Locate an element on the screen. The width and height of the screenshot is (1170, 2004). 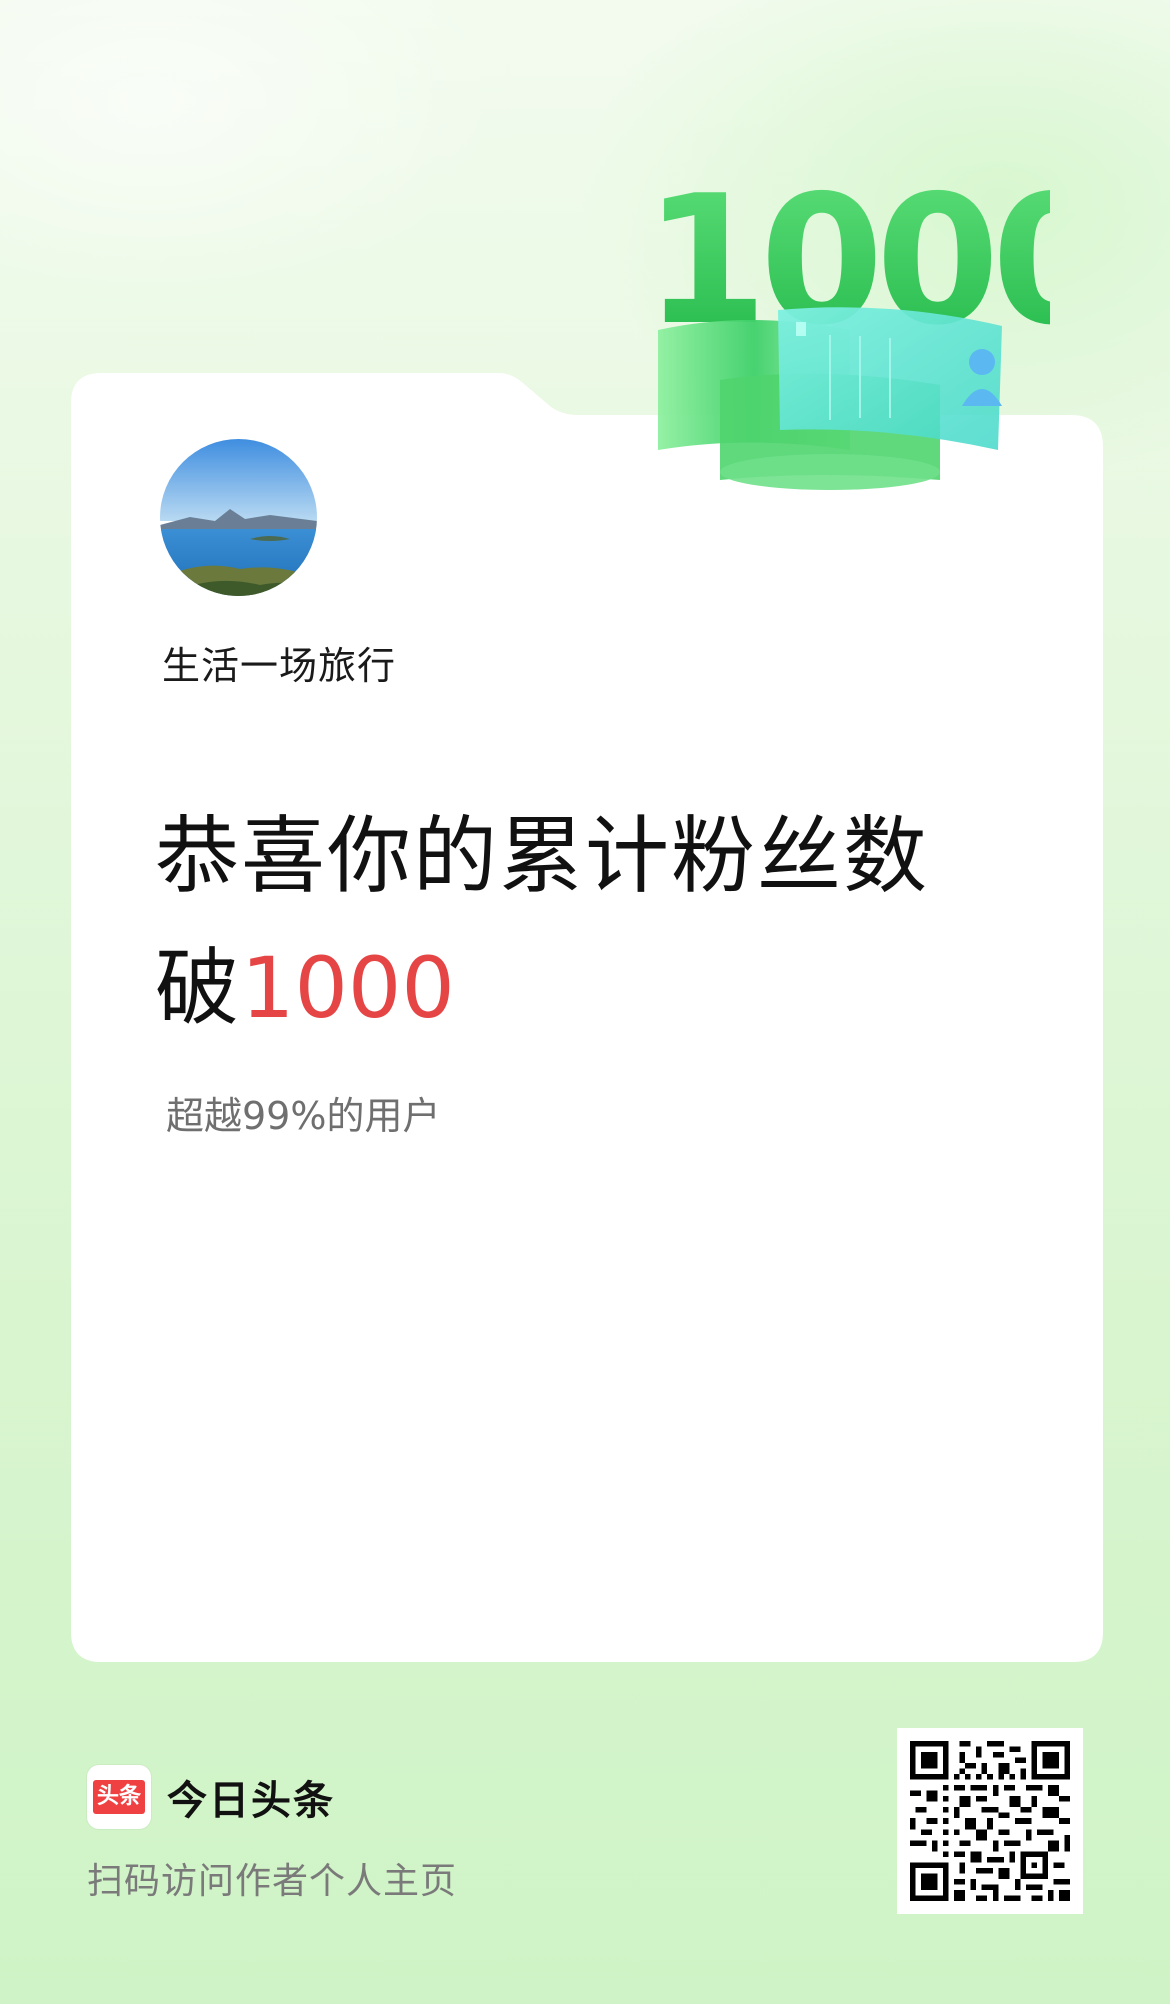
brand-block: 头条 今日头条 is located at coordinates (211, 1797).